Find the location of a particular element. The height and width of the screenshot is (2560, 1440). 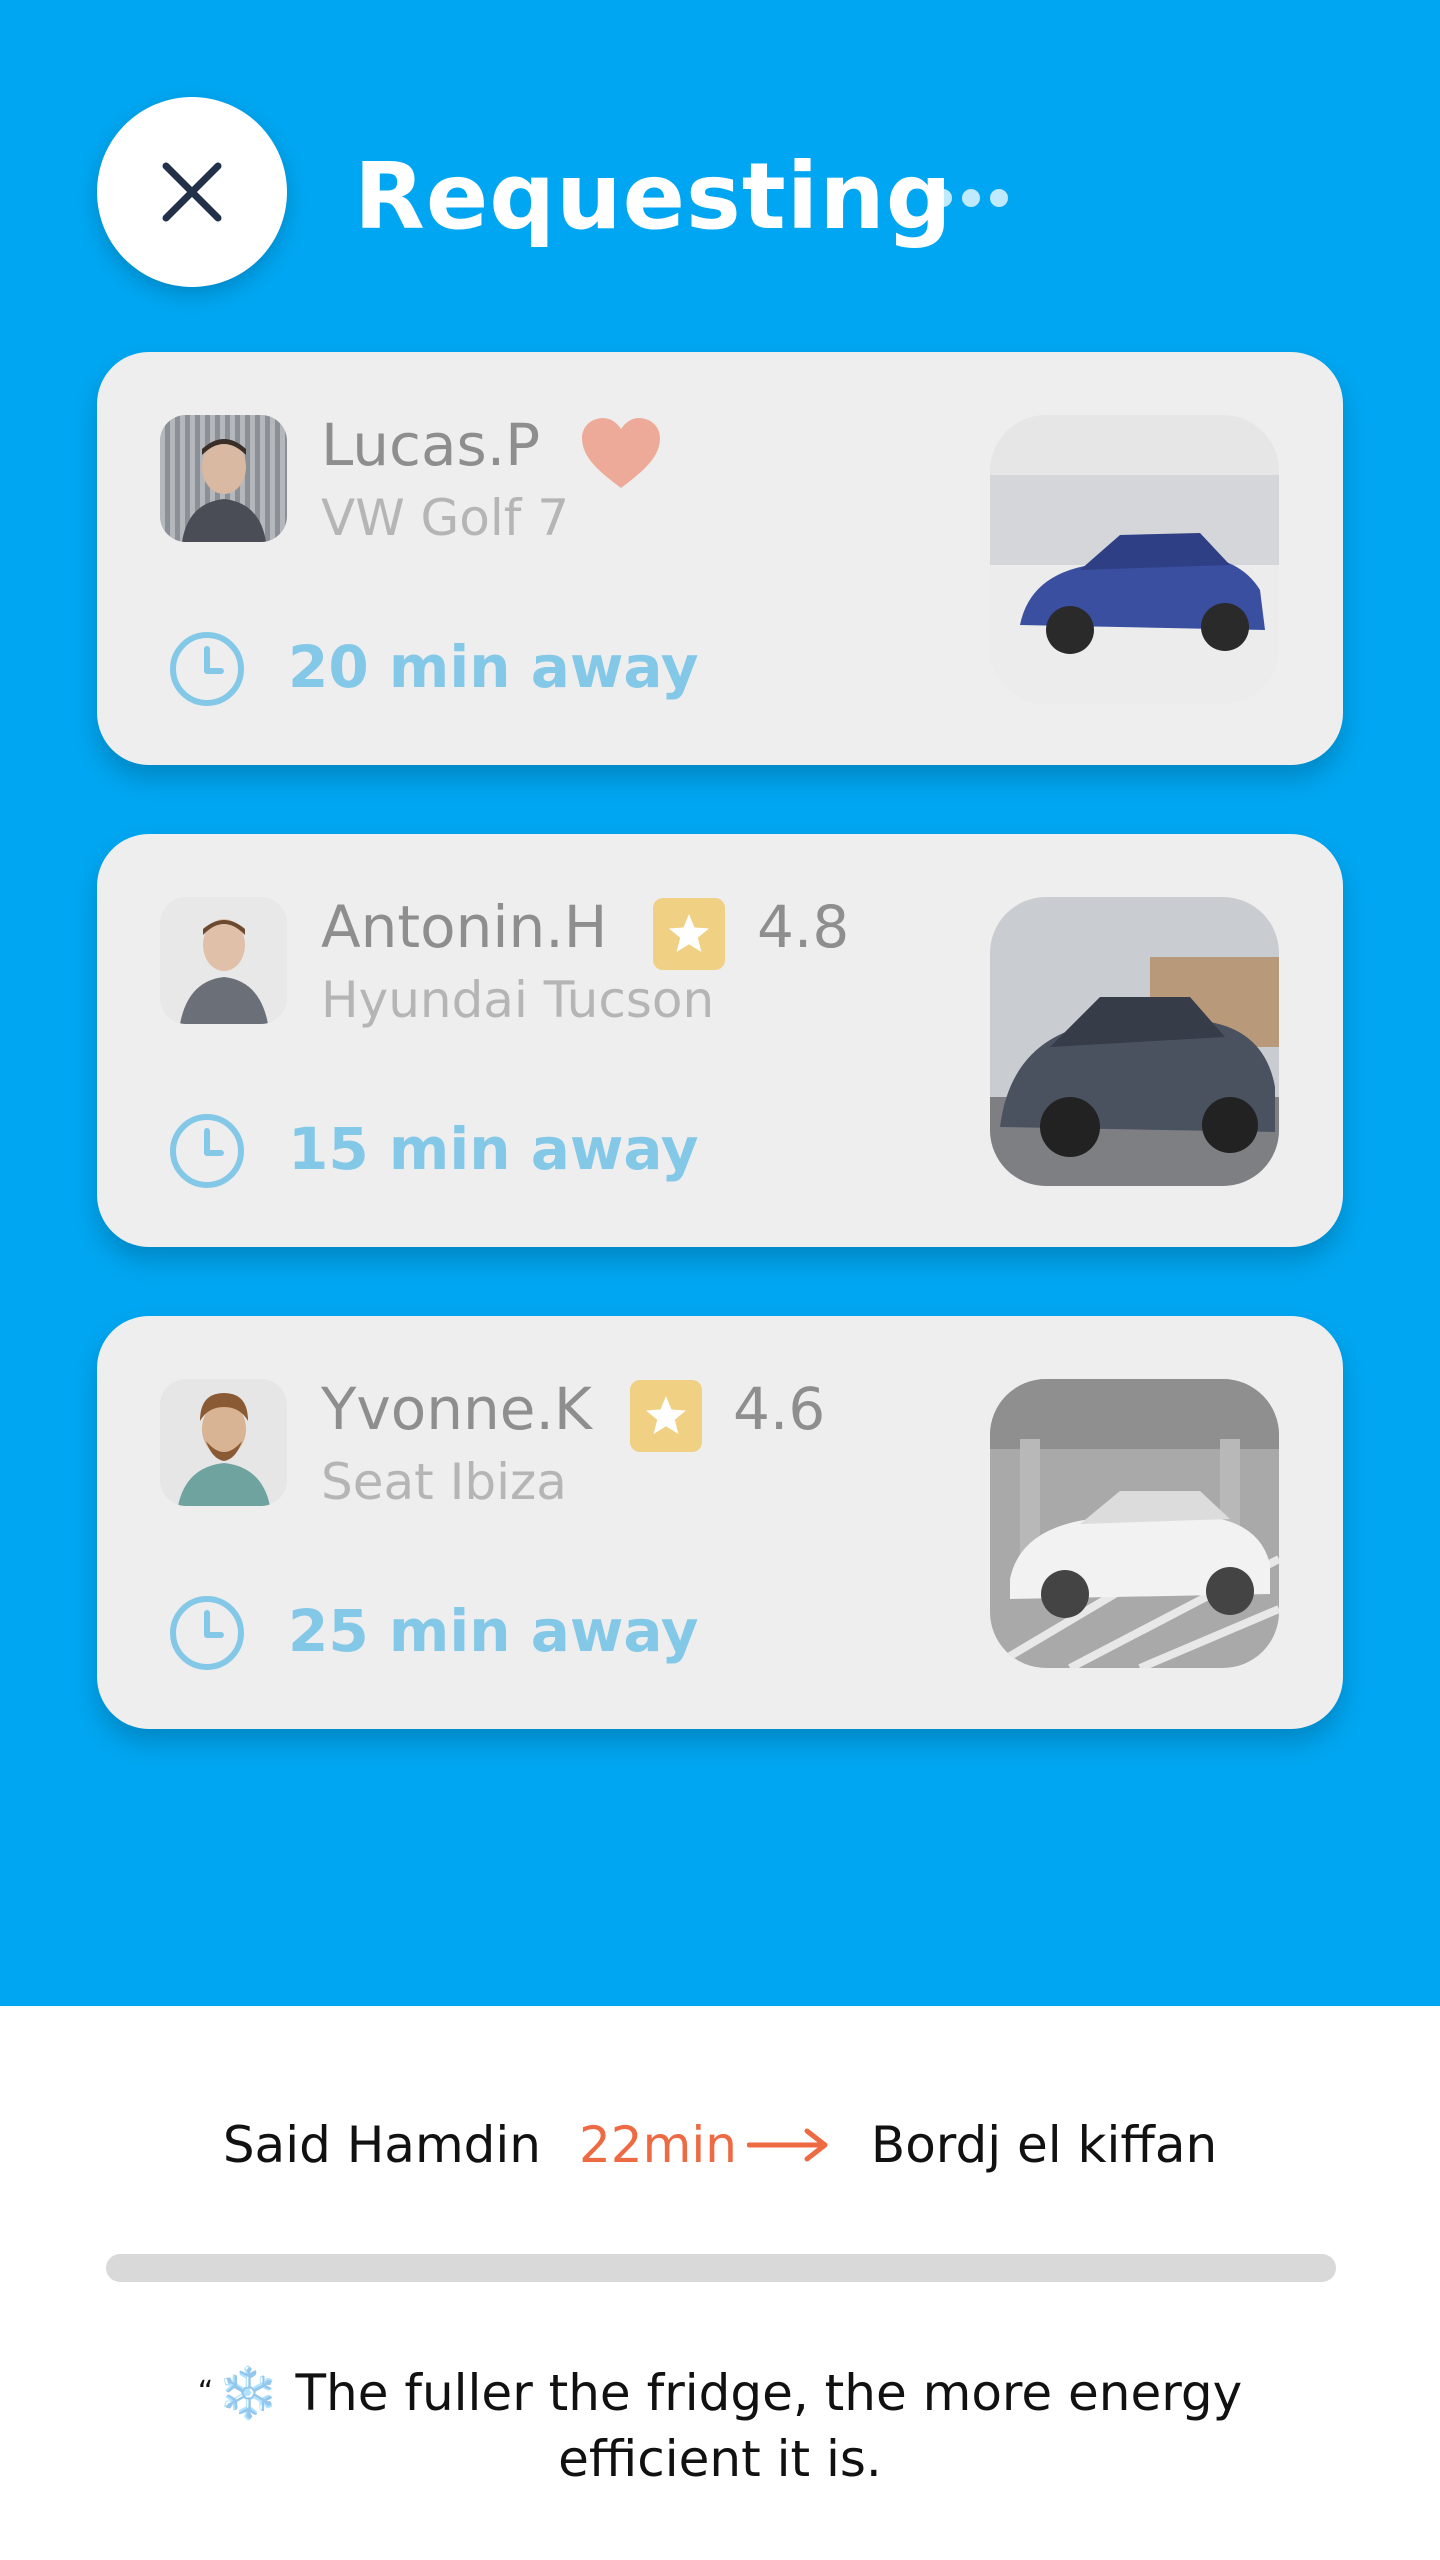

progress-bar is located at coordinates (721, 2268).